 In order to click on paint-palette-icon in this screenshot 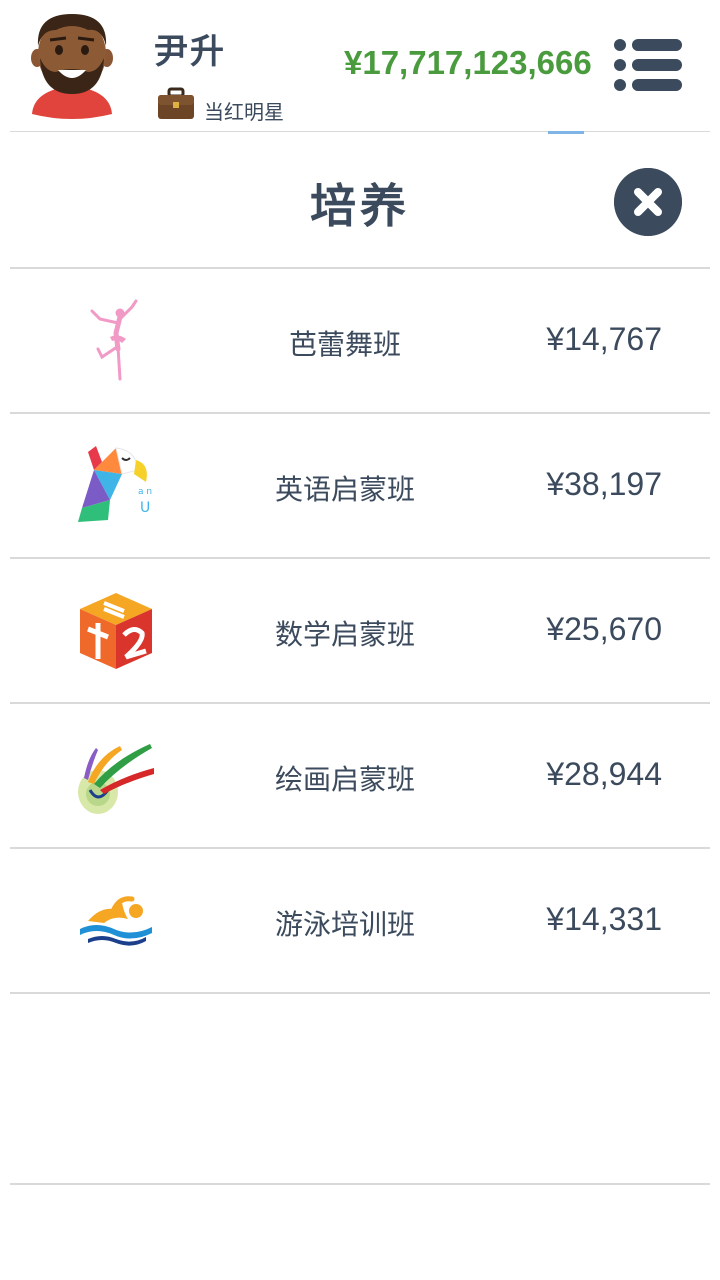, I will do `click(116, 779)`.